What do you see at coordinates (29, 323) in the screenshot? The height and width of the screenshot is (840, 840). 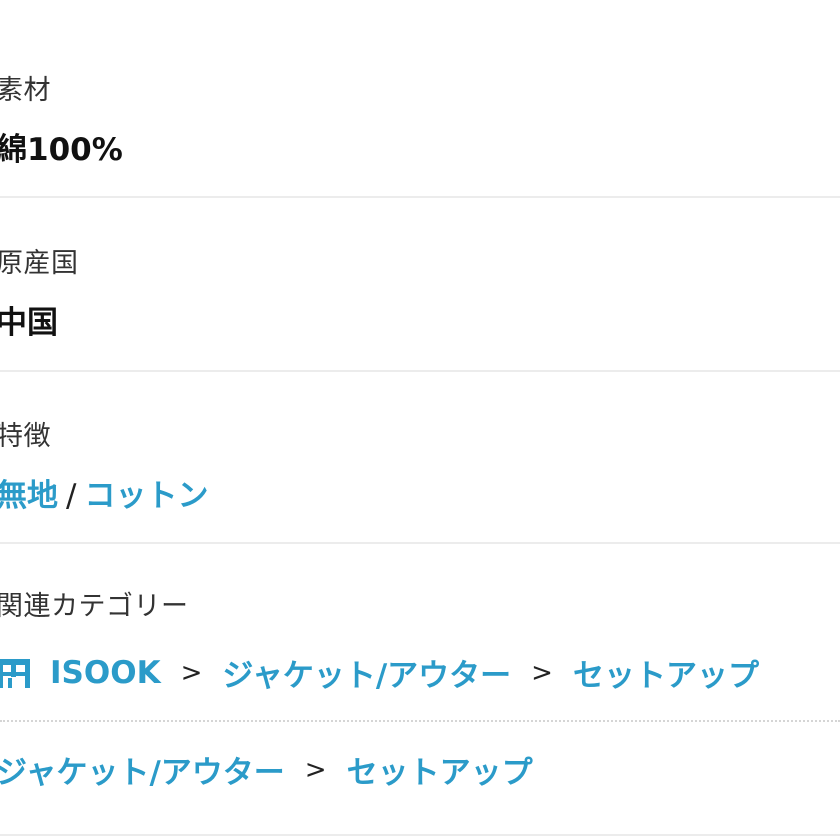 I see `origin-value: 中国` at bounding box center [29, 323].